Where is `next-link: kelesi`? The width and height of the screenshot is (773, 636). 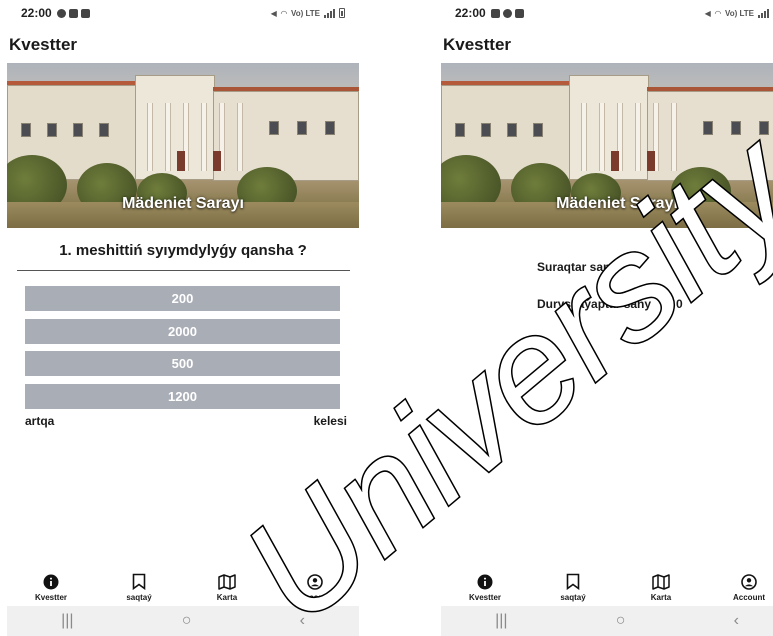 next-link: kelesi is located at coordinates (330, 421).